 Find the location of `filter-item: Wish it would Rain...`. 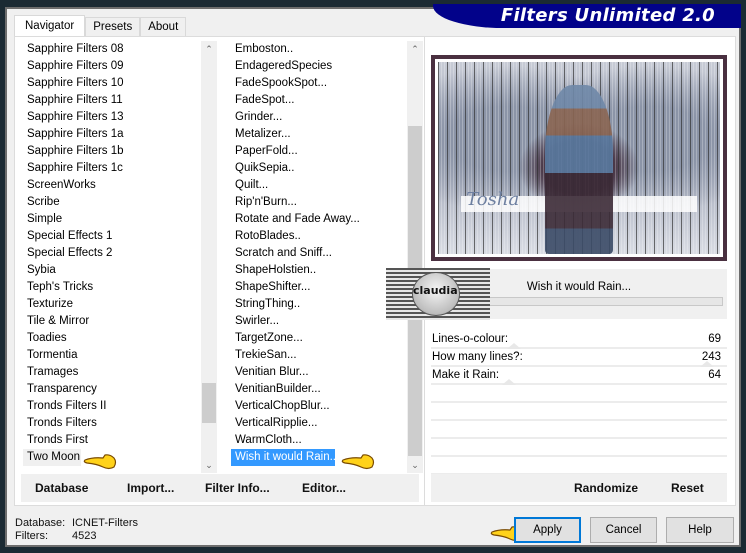

filter-item: Wish it would Rain... is located at coordinates (285, 457).